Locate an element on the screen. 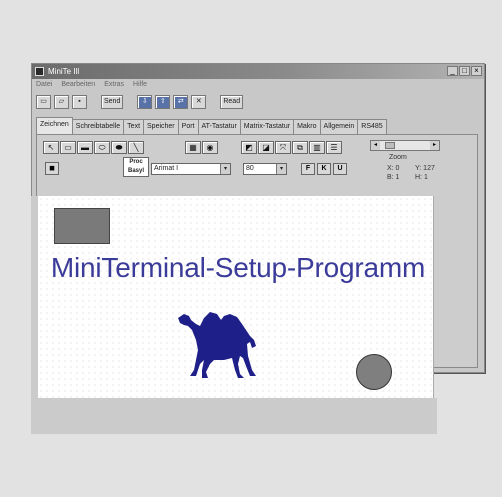 This screenshot has width=502, height=497. save-file-button: ▪ is located at coordinates (79, 101).